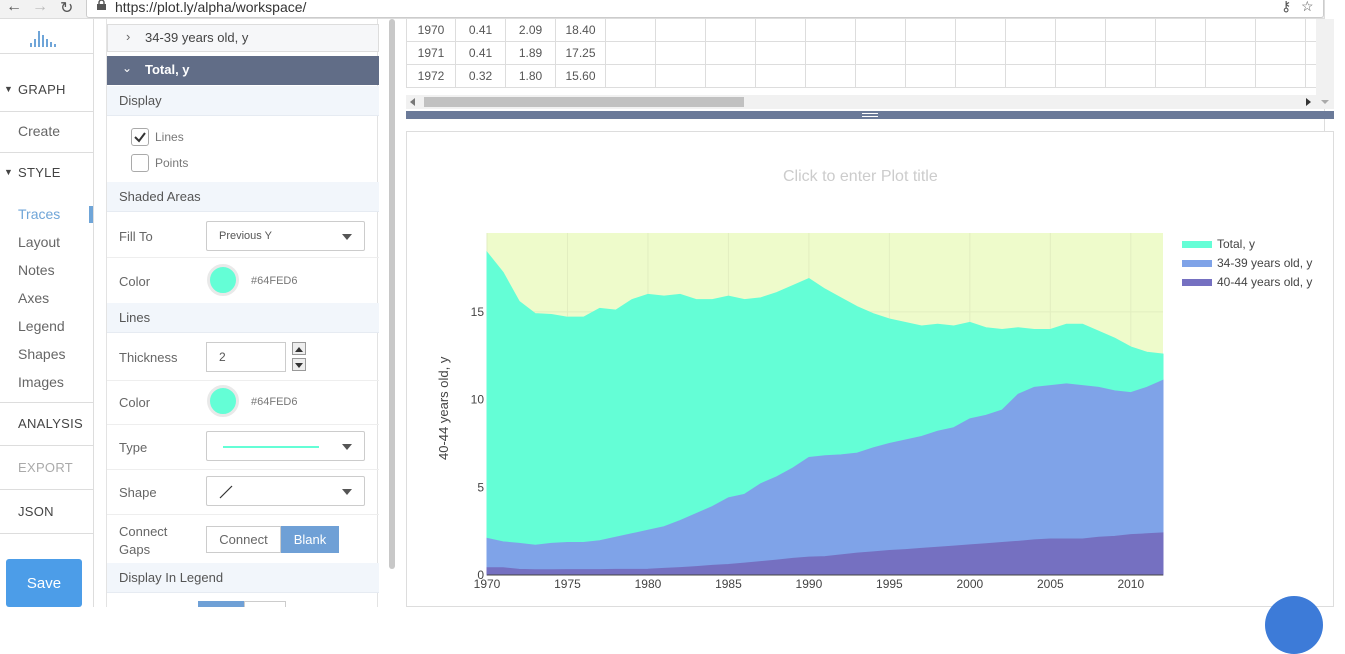 The width and height of the screenshot is (1345, 654). I want to click on grid-horizontal-scrollbar, so click(861, 102).